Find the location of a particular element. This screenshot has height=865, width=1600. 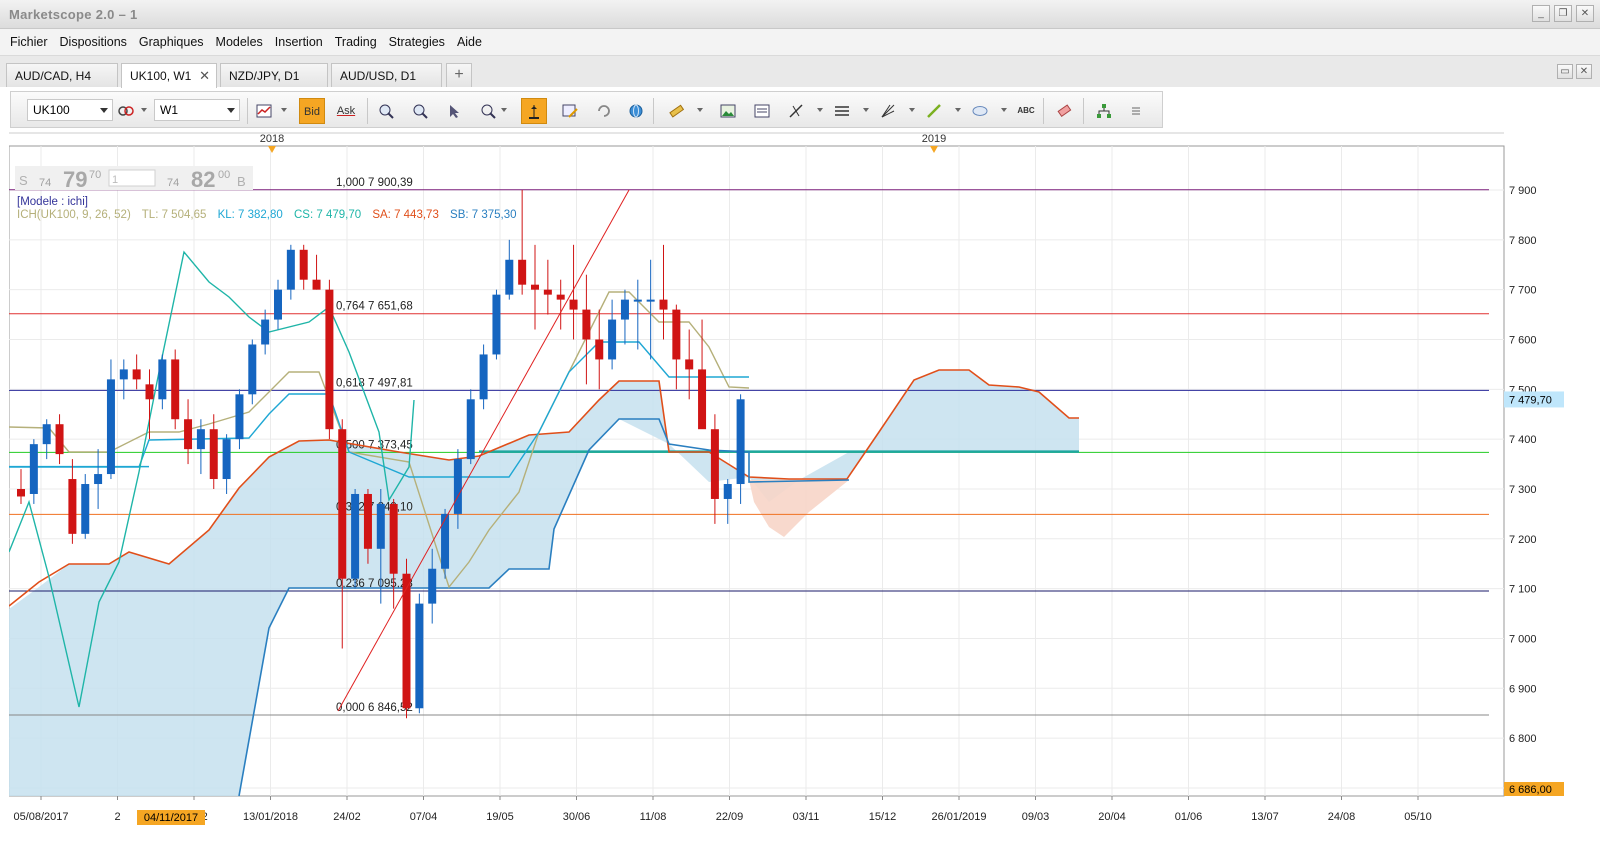

tab-label: NZD/JPY, D1 is located at coordinates (264, 76).